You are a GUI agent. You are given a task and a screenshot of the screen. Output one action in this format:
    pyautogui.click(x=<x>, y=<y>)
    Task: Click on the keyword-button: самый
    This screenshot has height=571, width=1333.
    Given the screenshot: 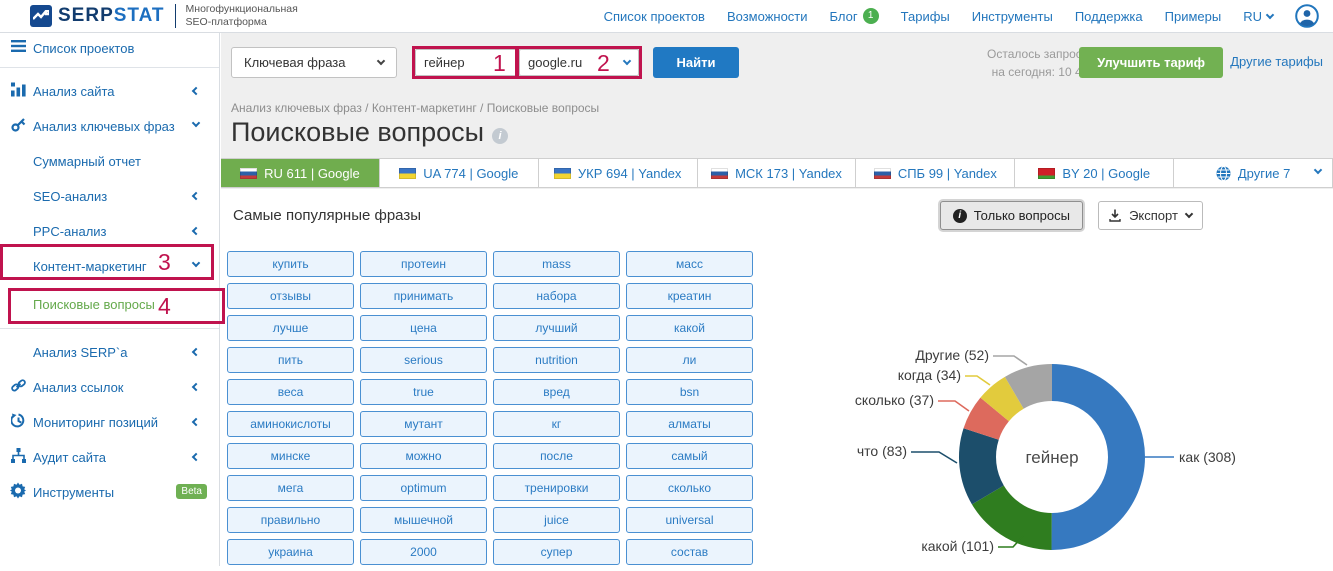 What is the action you would take?
    pyautogui.click(x=689, y=456)
    